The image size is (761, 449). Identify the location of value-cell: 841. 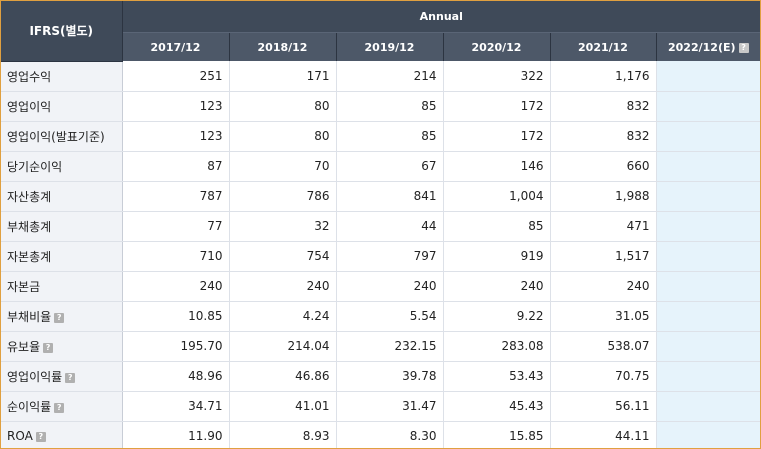
(390, 196).